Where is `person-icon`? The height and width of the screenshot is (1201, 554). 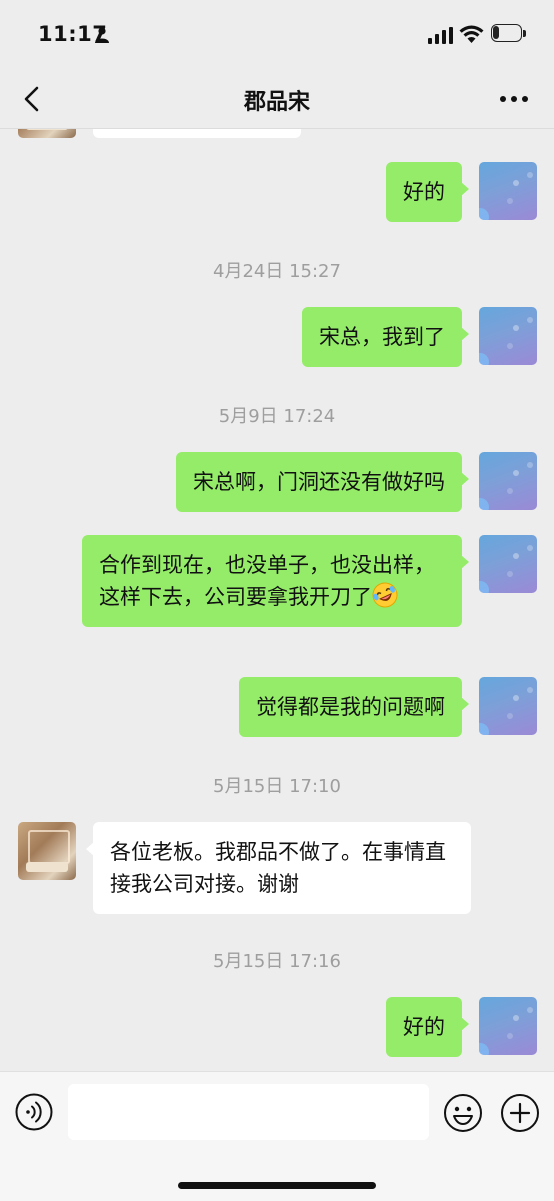
person-icon is located at coordinates (102, 35).